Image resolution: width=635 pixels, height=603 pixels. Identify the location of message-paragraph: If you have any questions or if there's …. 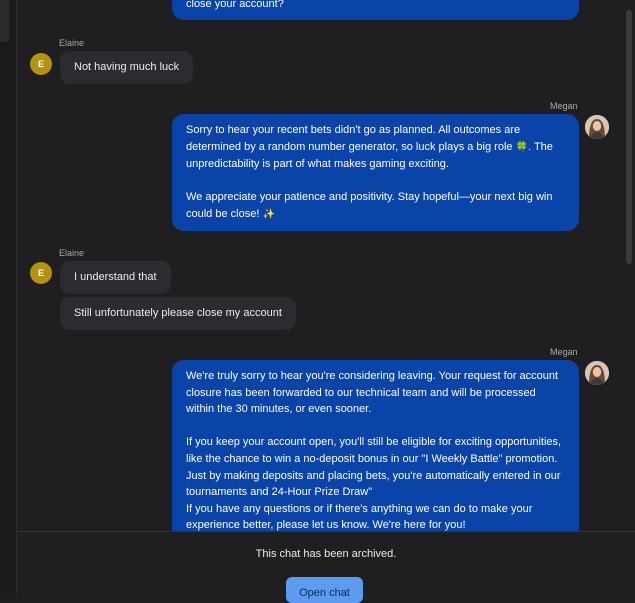
(359, 516).